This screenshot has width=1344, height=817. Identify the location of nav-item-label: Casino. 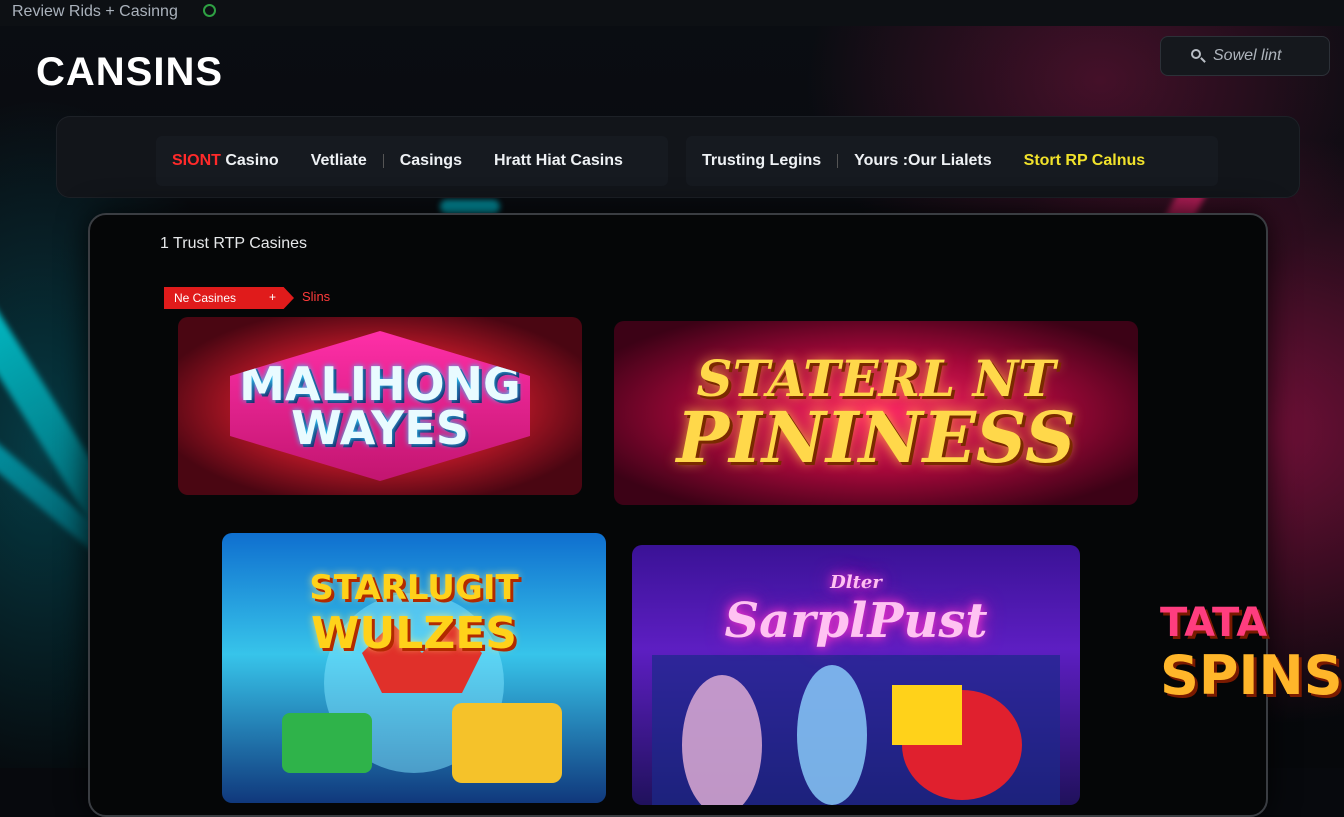
(252, 160).